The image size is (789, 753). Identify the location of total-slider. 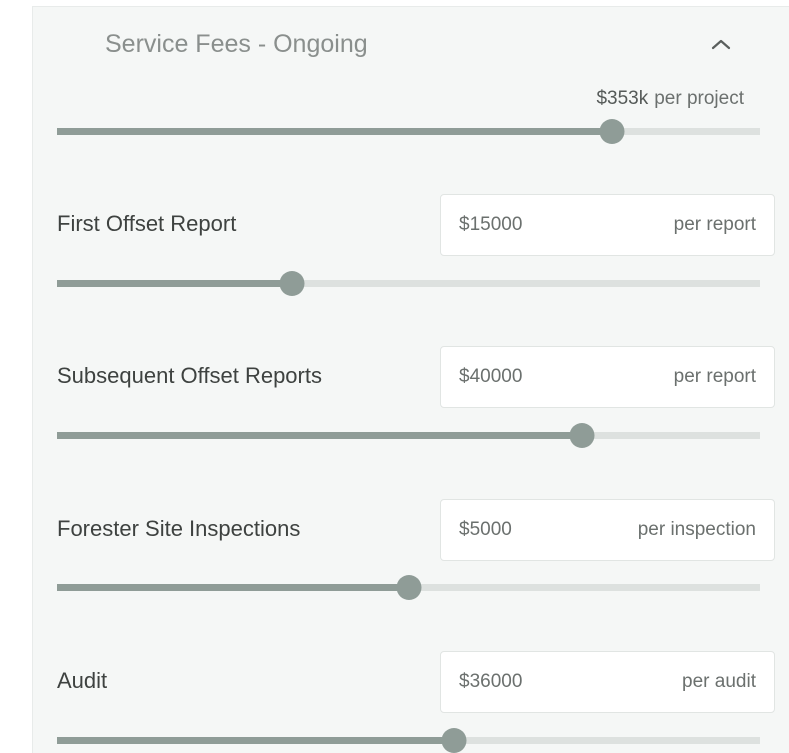
(408, 131).